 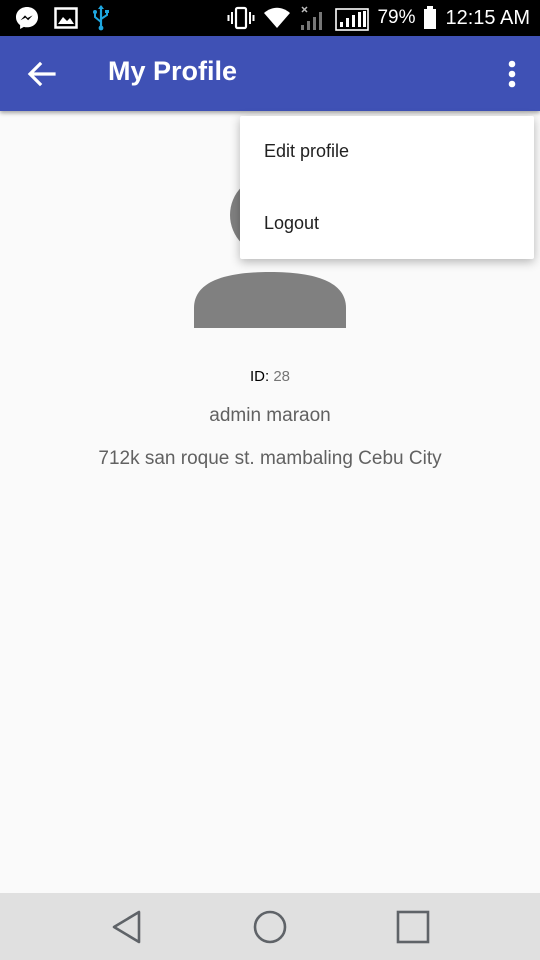 I want to click on profile-id: ID: 28, so click(x=270, y=376).